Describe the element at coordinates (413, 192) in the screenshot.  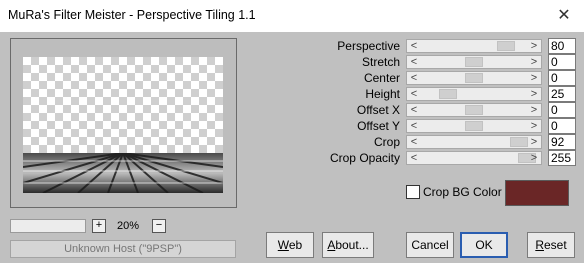
I see `crop-bg-color-checkbox` at that location.